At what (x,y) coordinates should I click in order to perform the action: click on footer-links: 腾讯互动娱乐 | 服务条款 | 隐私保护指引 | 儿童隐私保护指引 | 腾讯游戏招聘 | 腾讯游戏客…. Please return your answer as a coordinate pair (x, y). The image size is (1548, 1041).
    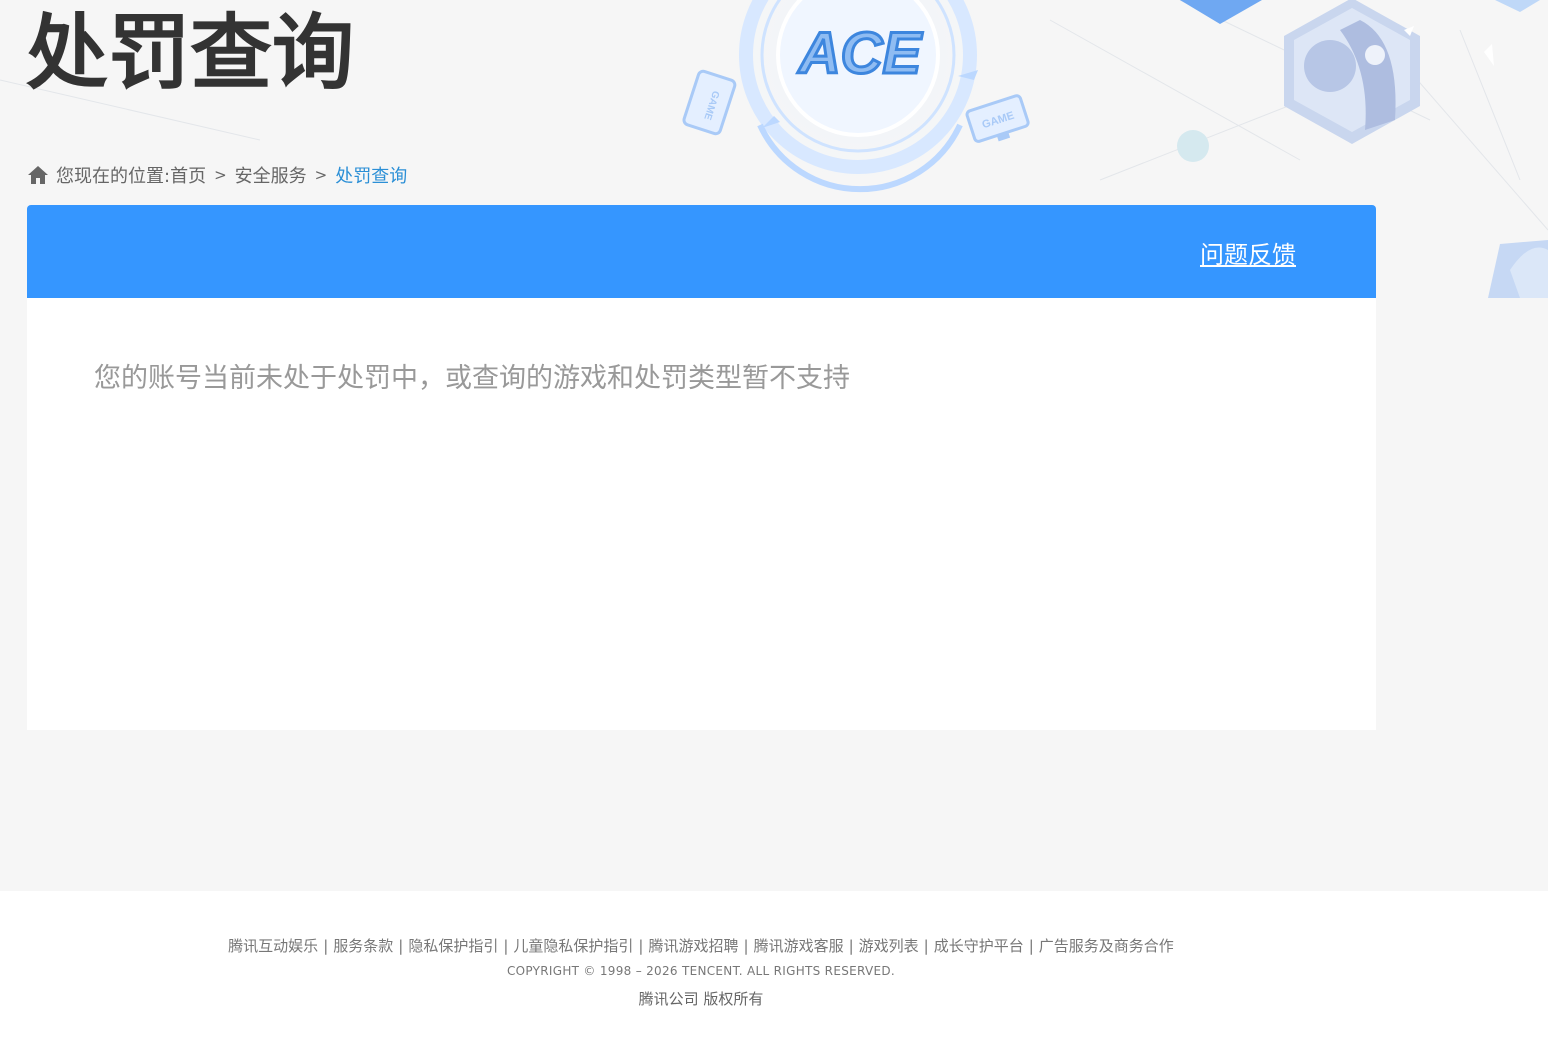
    Looking at the image, I should click on (701, 945).